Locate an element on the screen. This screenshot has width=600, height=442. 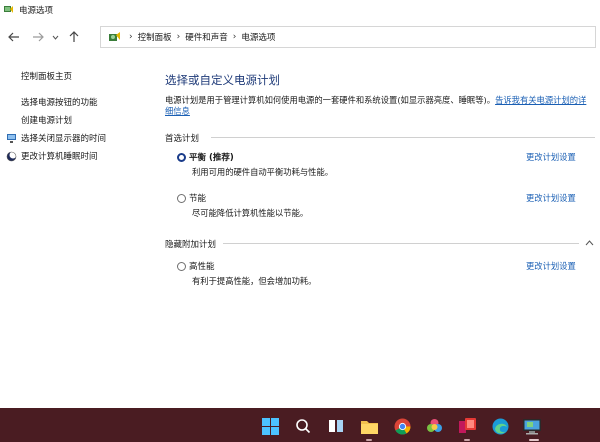
arrow-up-icon is located at coordinates (74, 37).